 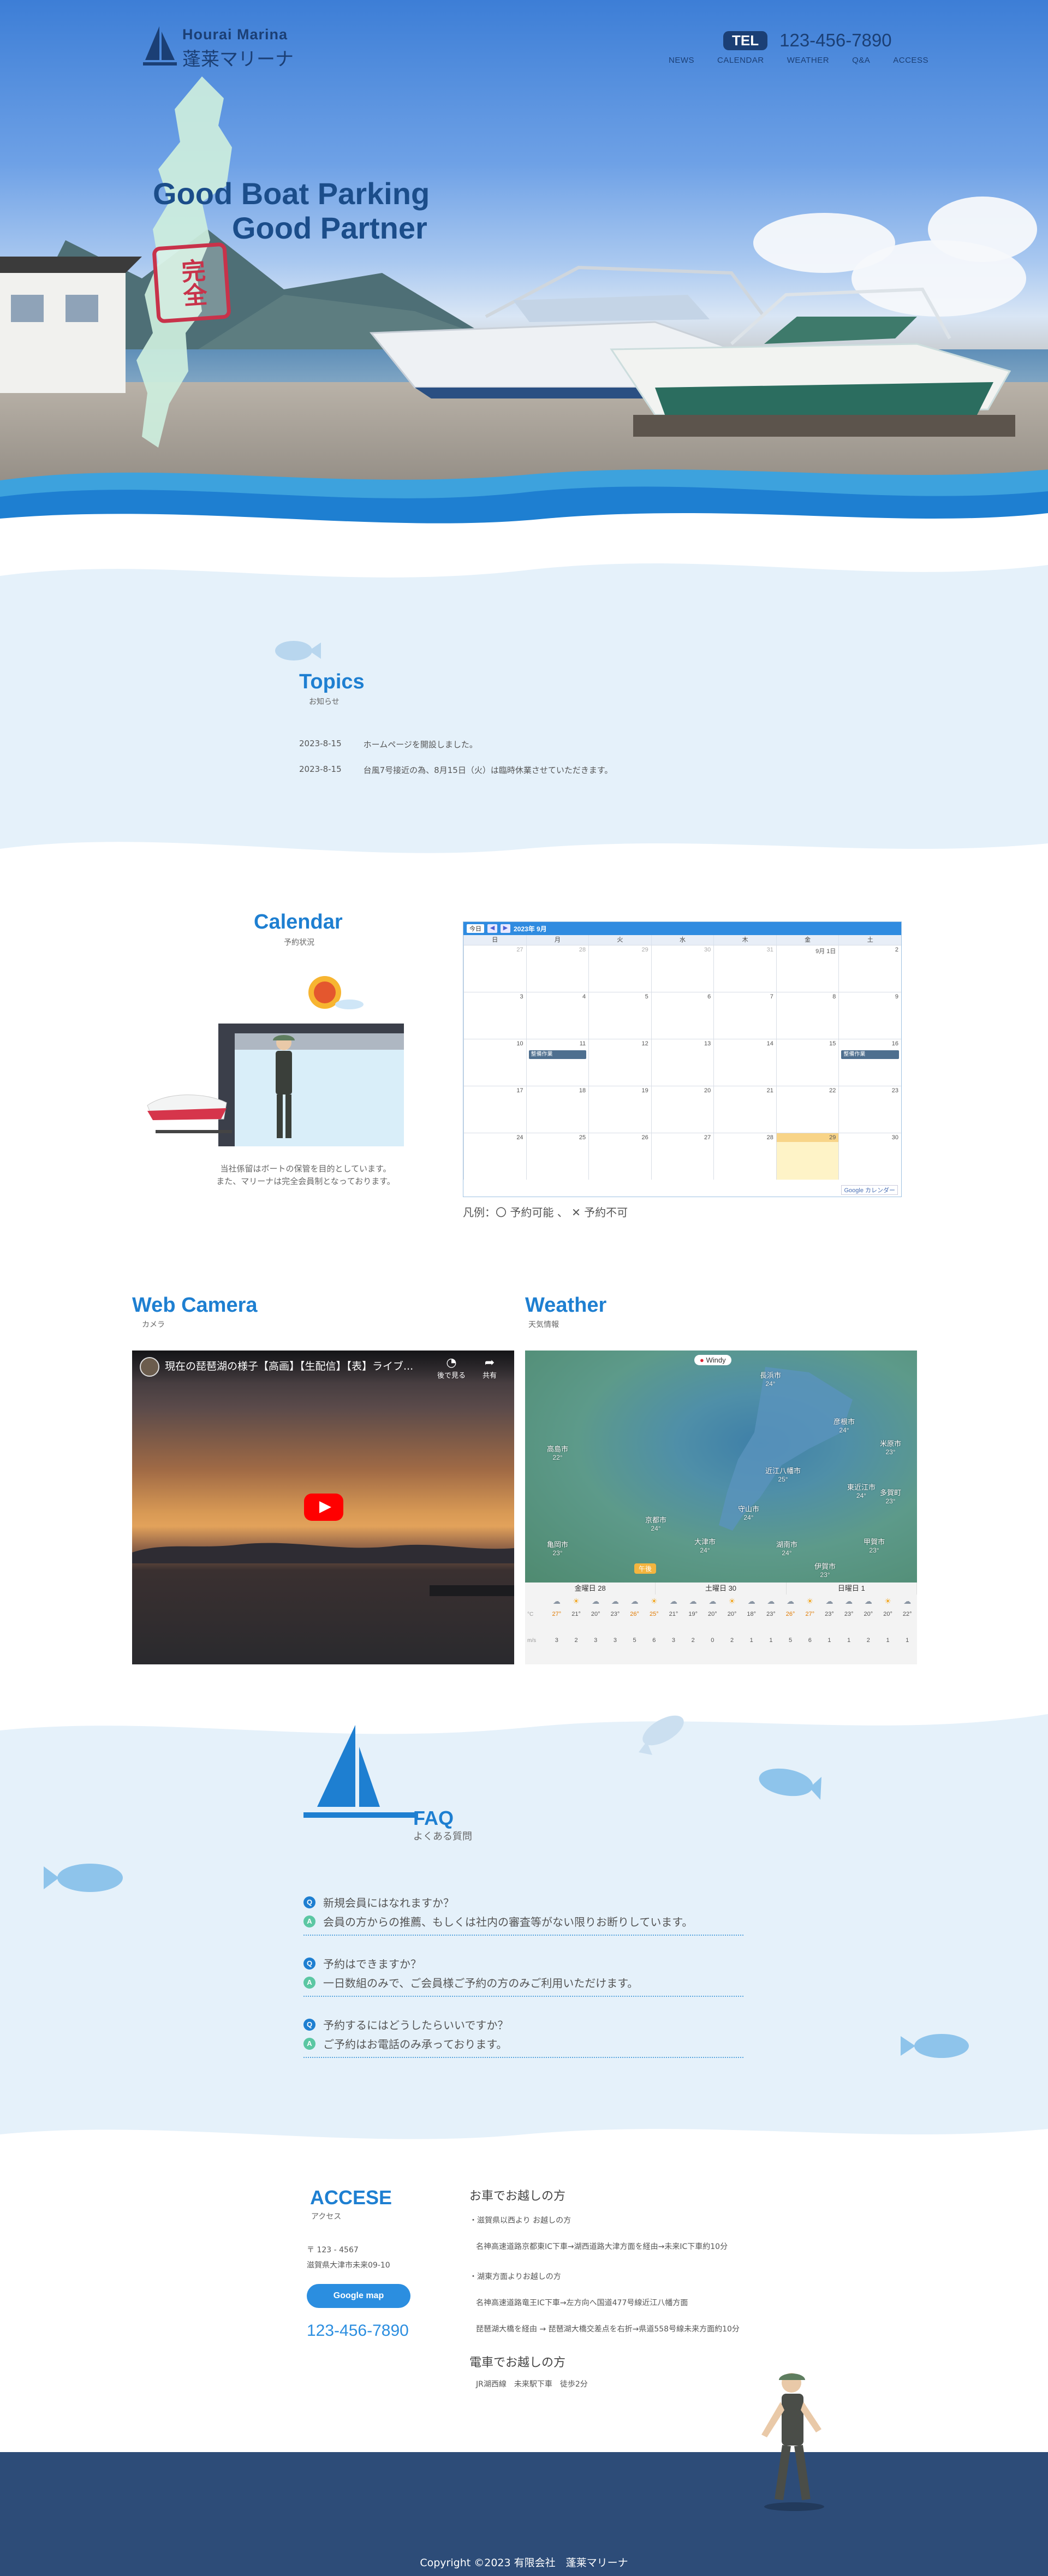 What do you see at coordinates (807, 1062) in the screenshot?
I see `calendar-day-cell: 15` at bounding box center [807, 1062].